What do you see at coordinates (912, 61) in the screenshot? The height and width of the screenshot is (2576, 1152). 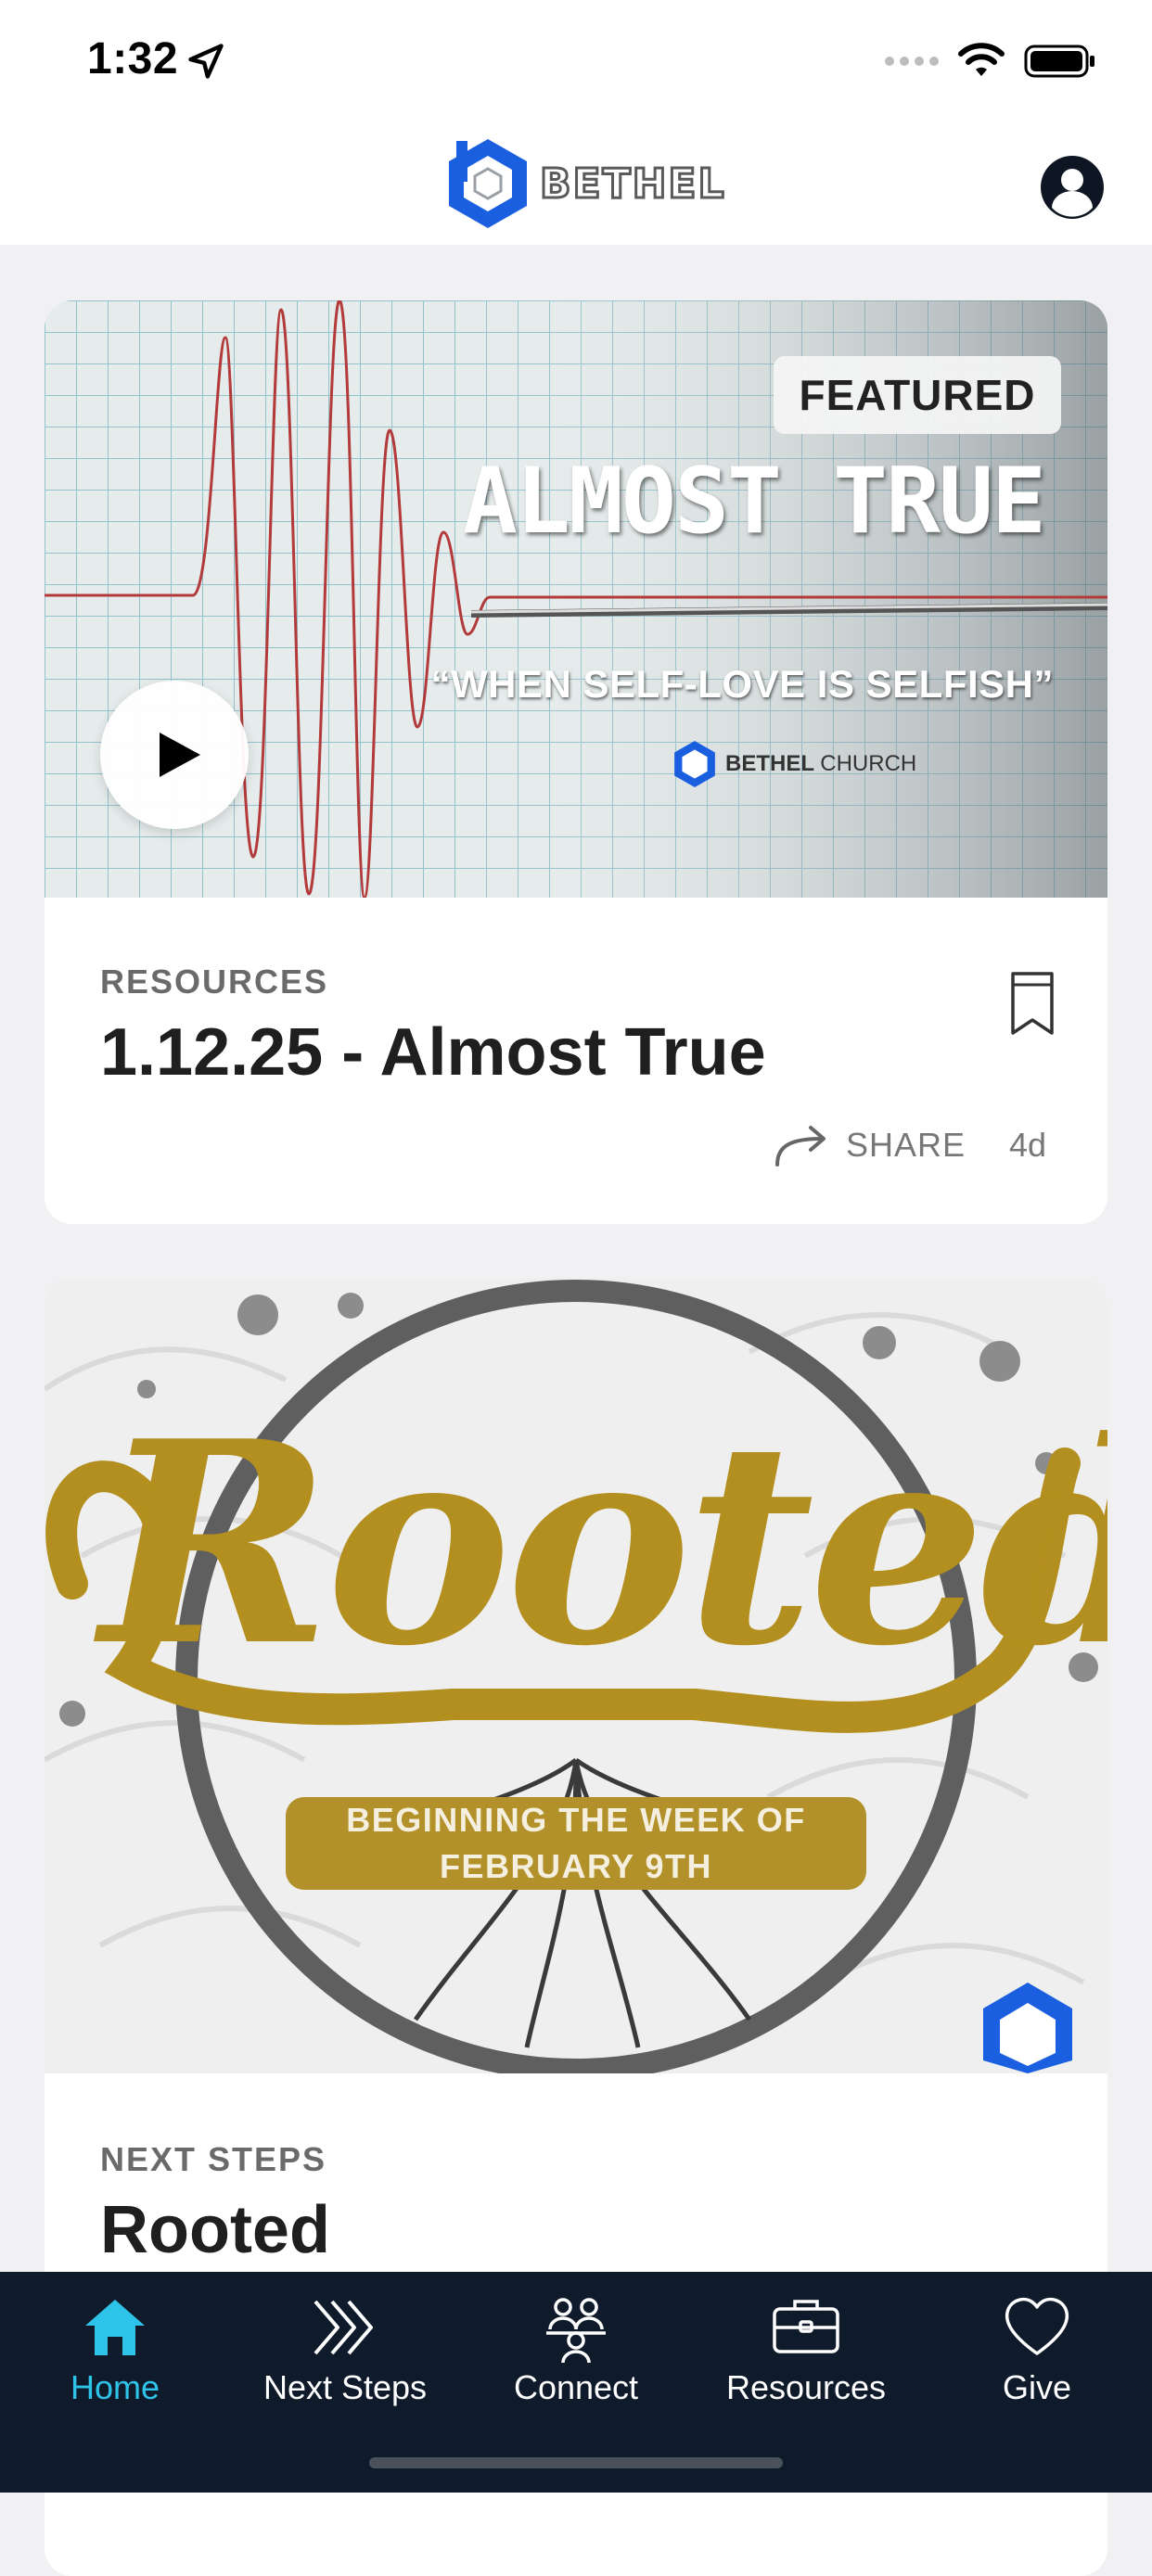 I see `cellular-signal-icon` at bounding box center [912, 61].